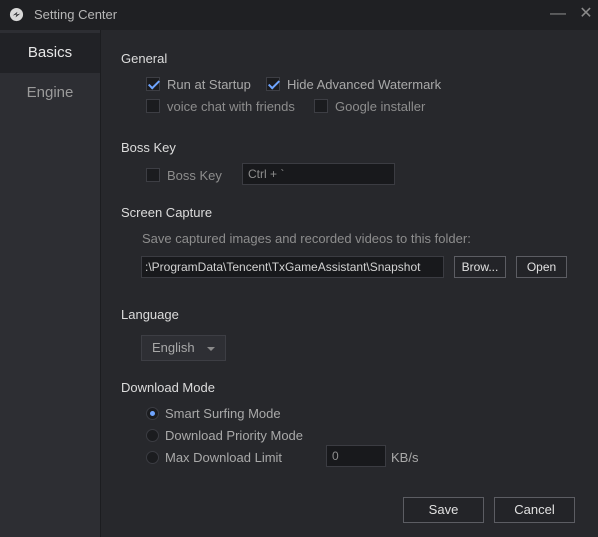  I want to click on language-select: English, so click(183, 348).